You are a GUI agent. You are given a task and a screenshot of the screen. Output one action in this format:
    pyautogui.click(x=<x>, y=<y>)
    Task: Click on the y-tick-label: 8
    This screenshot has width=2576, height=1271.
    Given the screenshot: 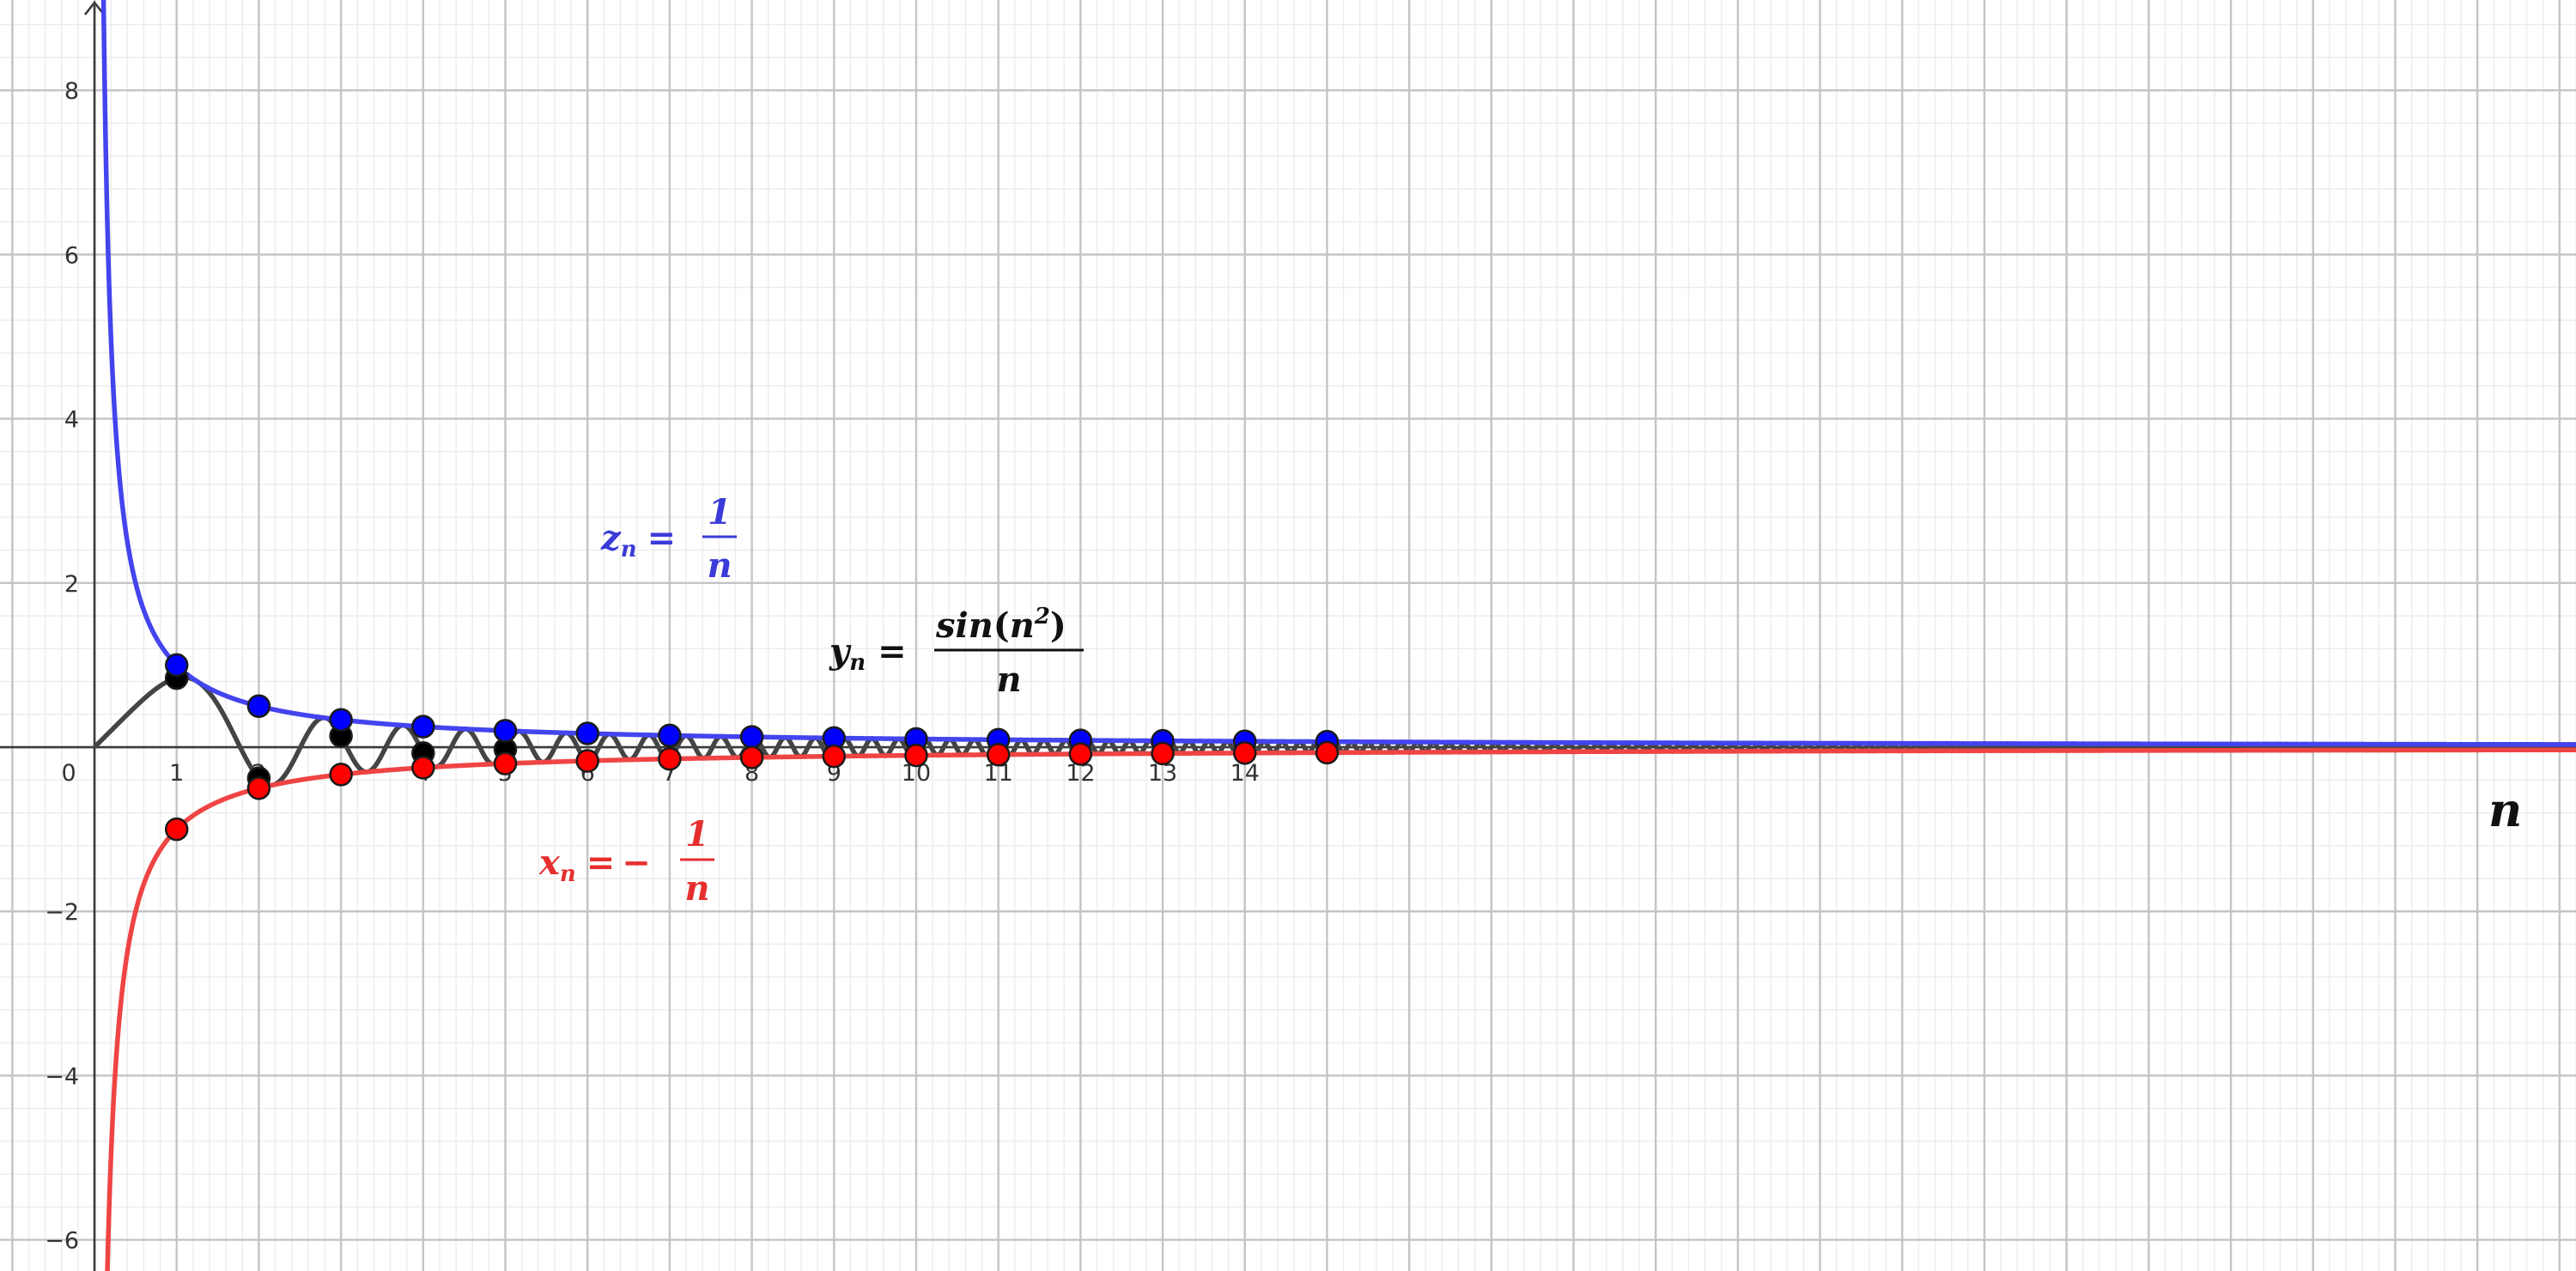 What is the action you would take?
    pyautogui.click(x=71, y=92)
    